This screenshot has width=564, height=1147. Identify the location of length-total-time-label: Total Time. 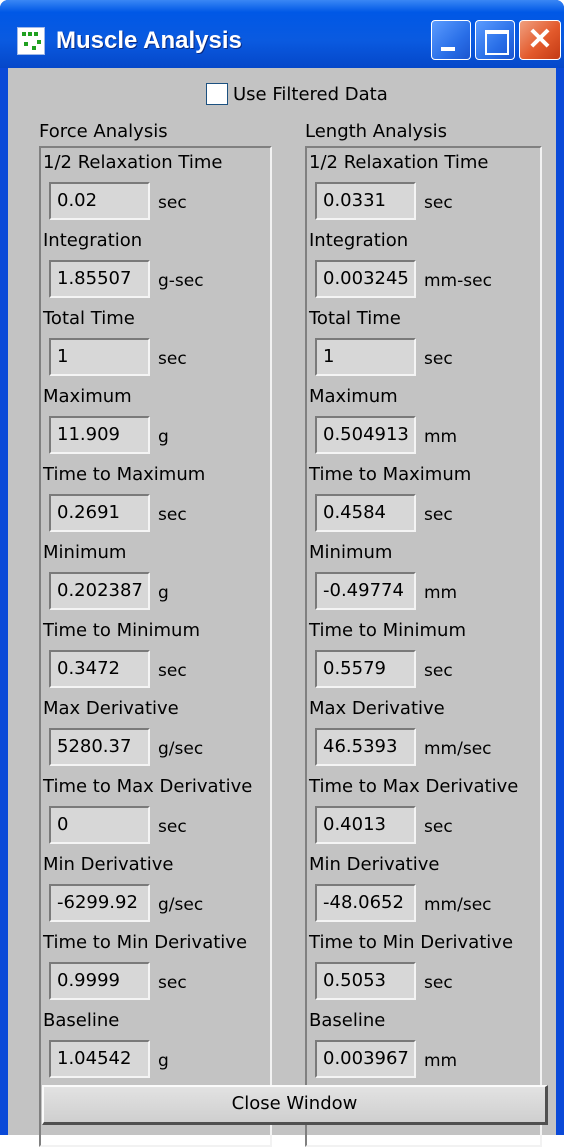
(355, 318).